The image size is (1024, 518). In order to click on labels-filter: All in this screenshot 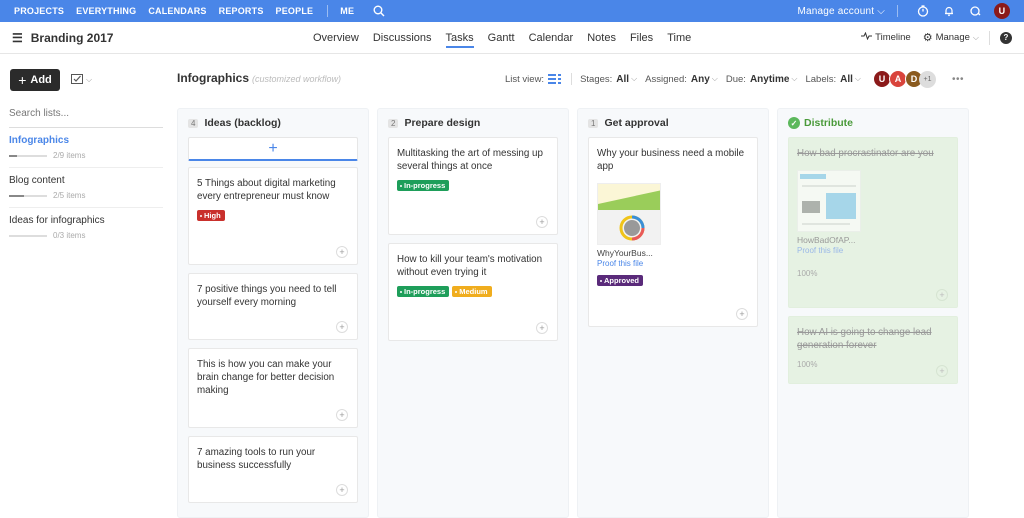, I will do `click(846, 79)`.